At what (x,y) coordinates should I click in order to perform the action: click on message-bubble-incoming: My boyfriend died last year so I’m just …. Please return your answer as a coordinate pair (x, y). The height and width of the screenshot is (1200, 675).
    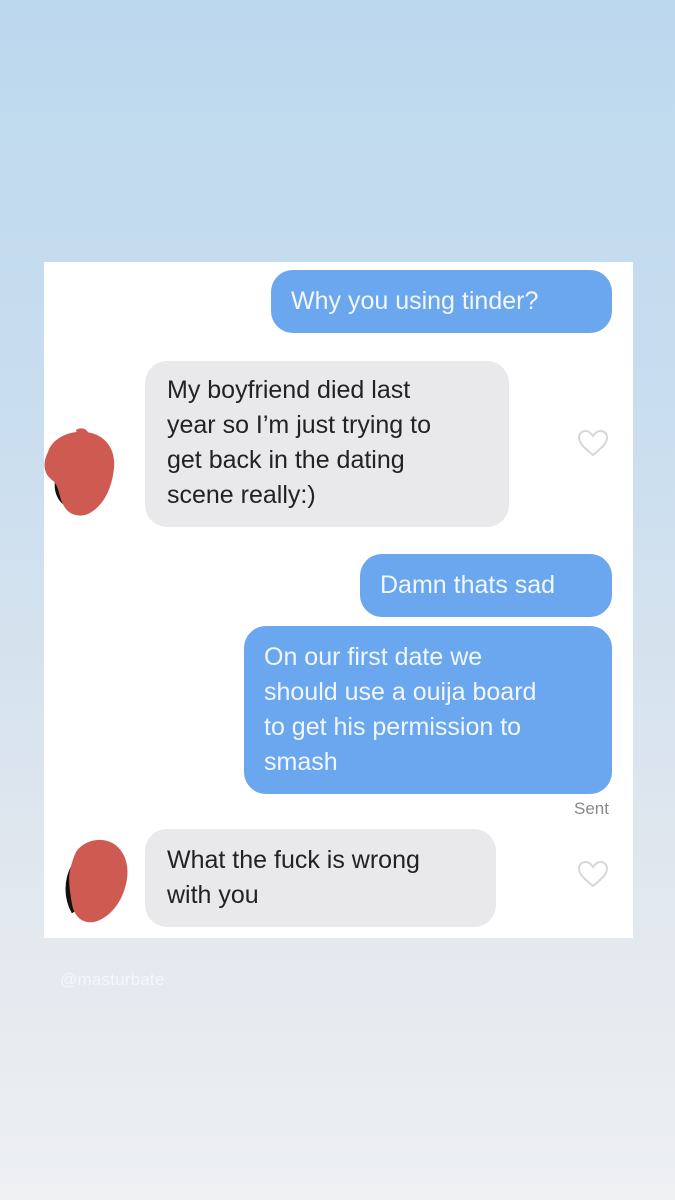
    Looking at the image, I should click on (327, 444).